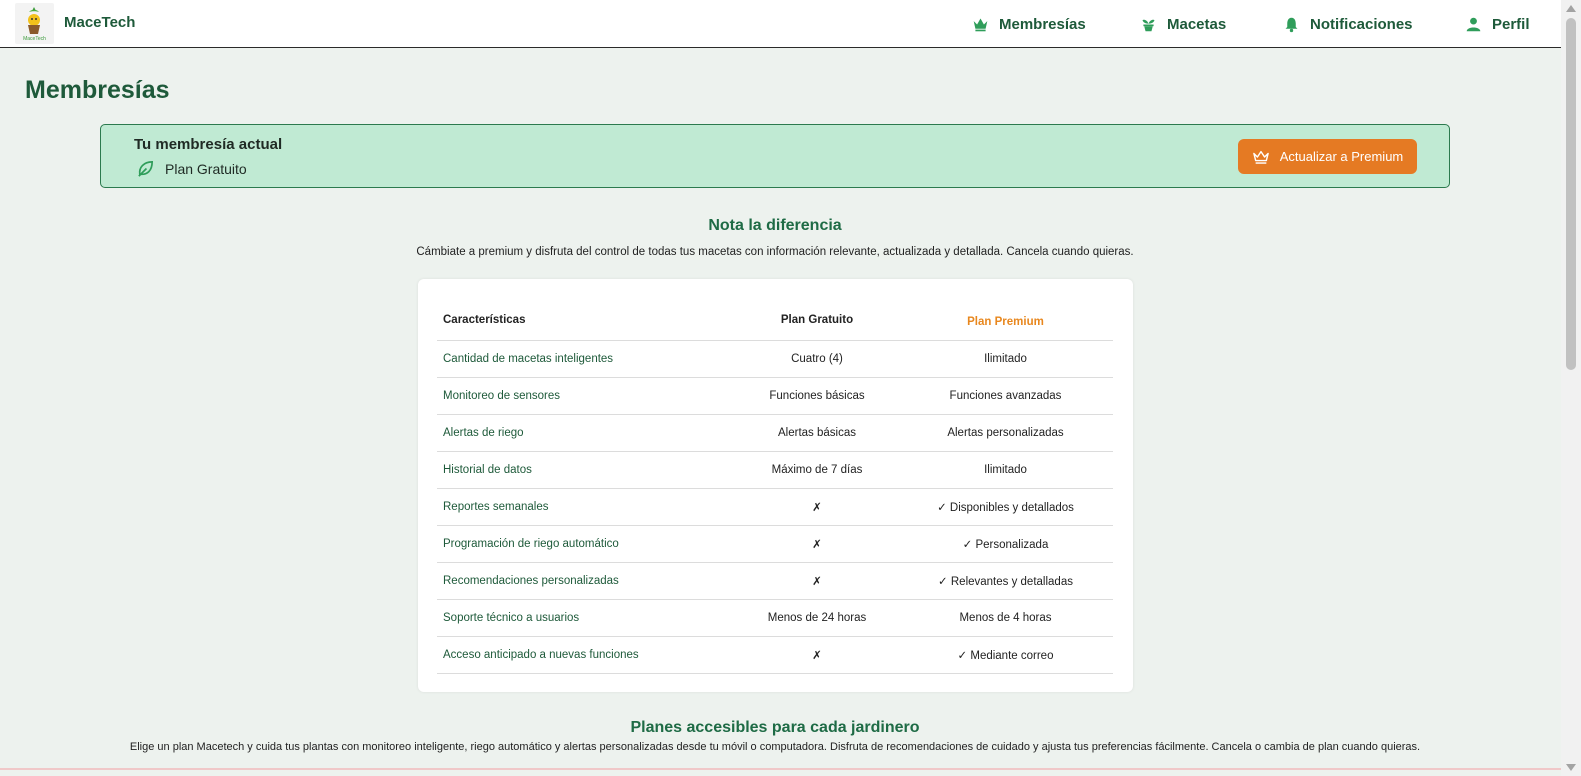  What do you see at coordinates (484, 319) in the screenshot?
I see `header-features: Características` at bounding box center [484, 319].